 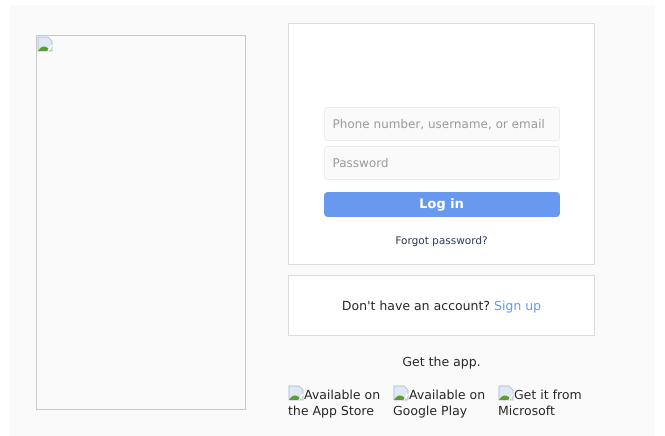 I want to click on store-badge-image: Available on the App Store, so click(x=336, y=402).